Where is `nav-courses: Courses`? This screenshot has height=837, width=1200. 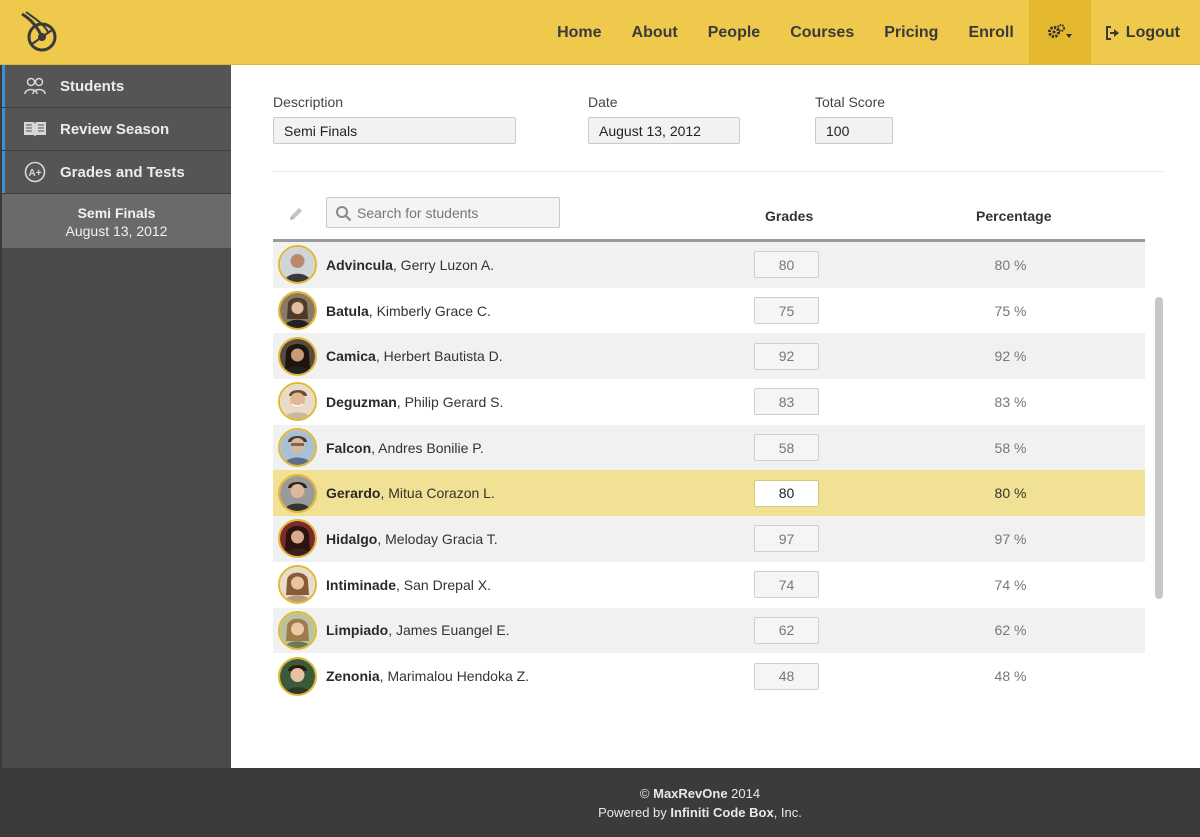
nav-courses: Courses is located at coordinates (822, 32).